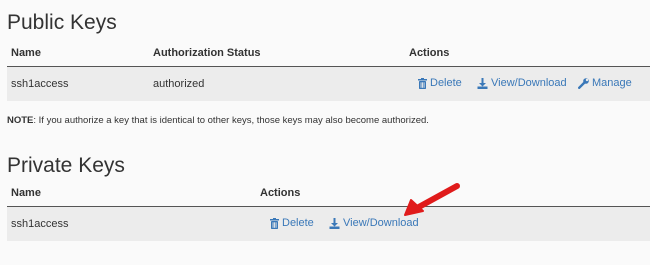 The width and height of the screenshot is (650, 265). I want to click on manage-button: Manage, so click(605, 83).